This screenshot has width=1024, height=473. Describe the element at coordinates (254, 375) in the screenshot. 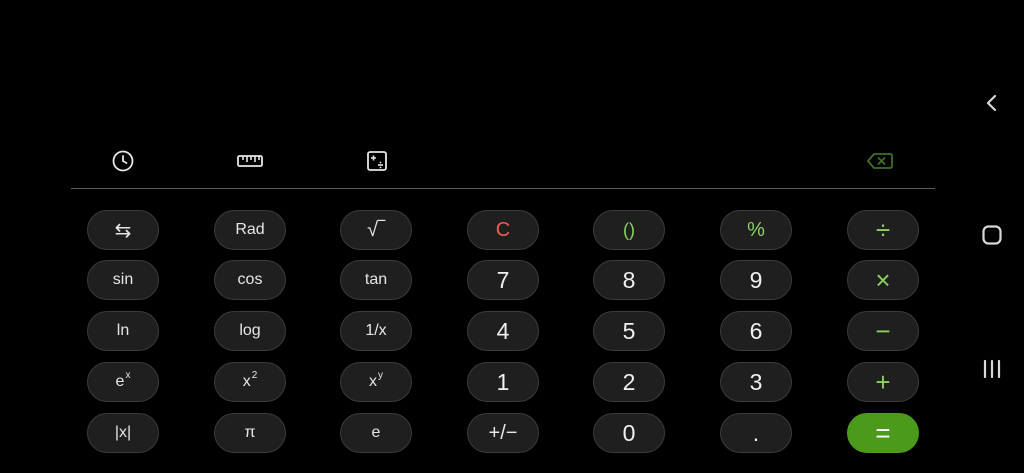

I see `square-power: 2` at that location.